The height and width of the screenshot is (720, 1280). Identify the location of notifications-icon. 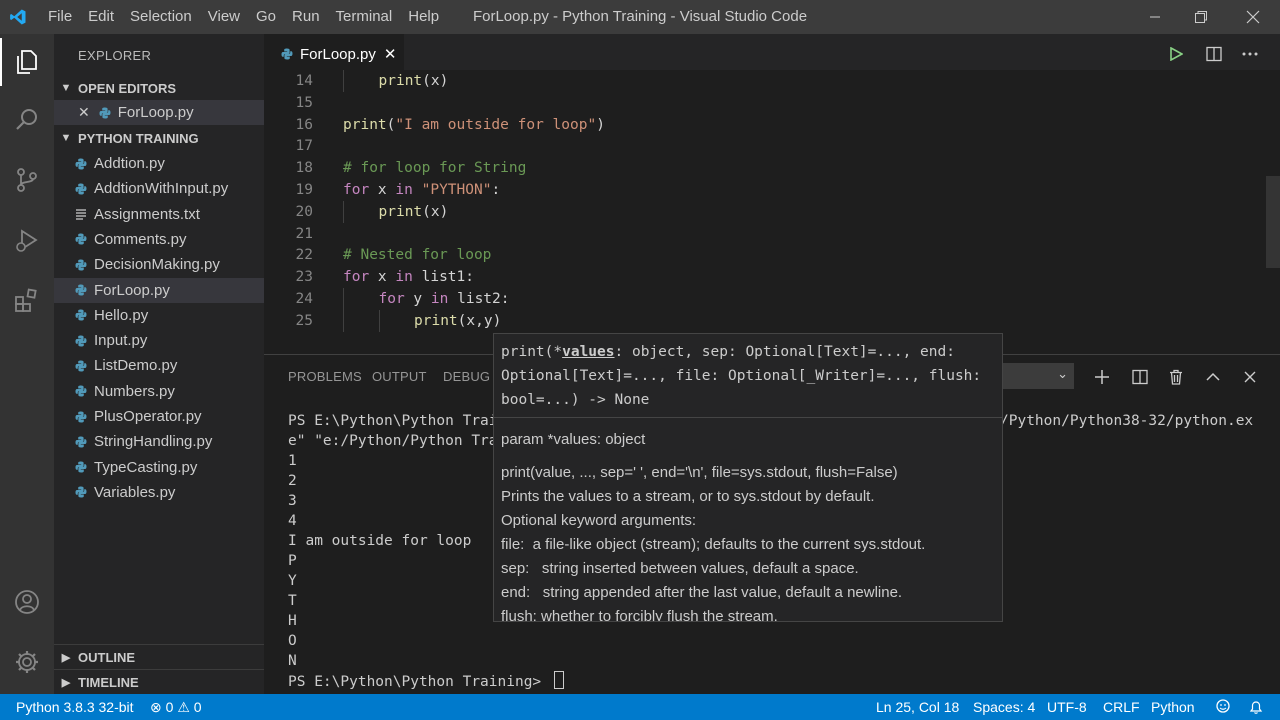
(1256, 707).